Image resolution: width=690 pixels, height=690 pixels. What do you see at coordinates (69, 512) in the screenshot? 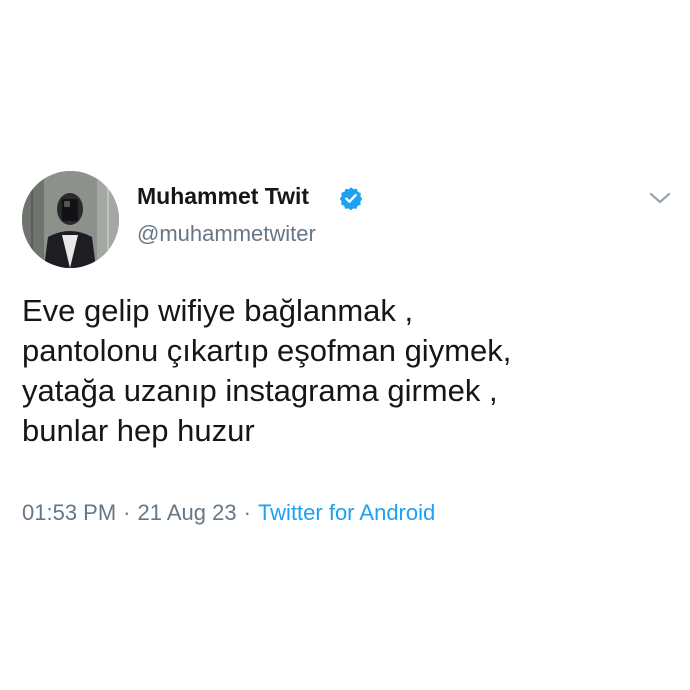
I see `tweet-time: 01:53 PM` at bounding box center [69, 512].